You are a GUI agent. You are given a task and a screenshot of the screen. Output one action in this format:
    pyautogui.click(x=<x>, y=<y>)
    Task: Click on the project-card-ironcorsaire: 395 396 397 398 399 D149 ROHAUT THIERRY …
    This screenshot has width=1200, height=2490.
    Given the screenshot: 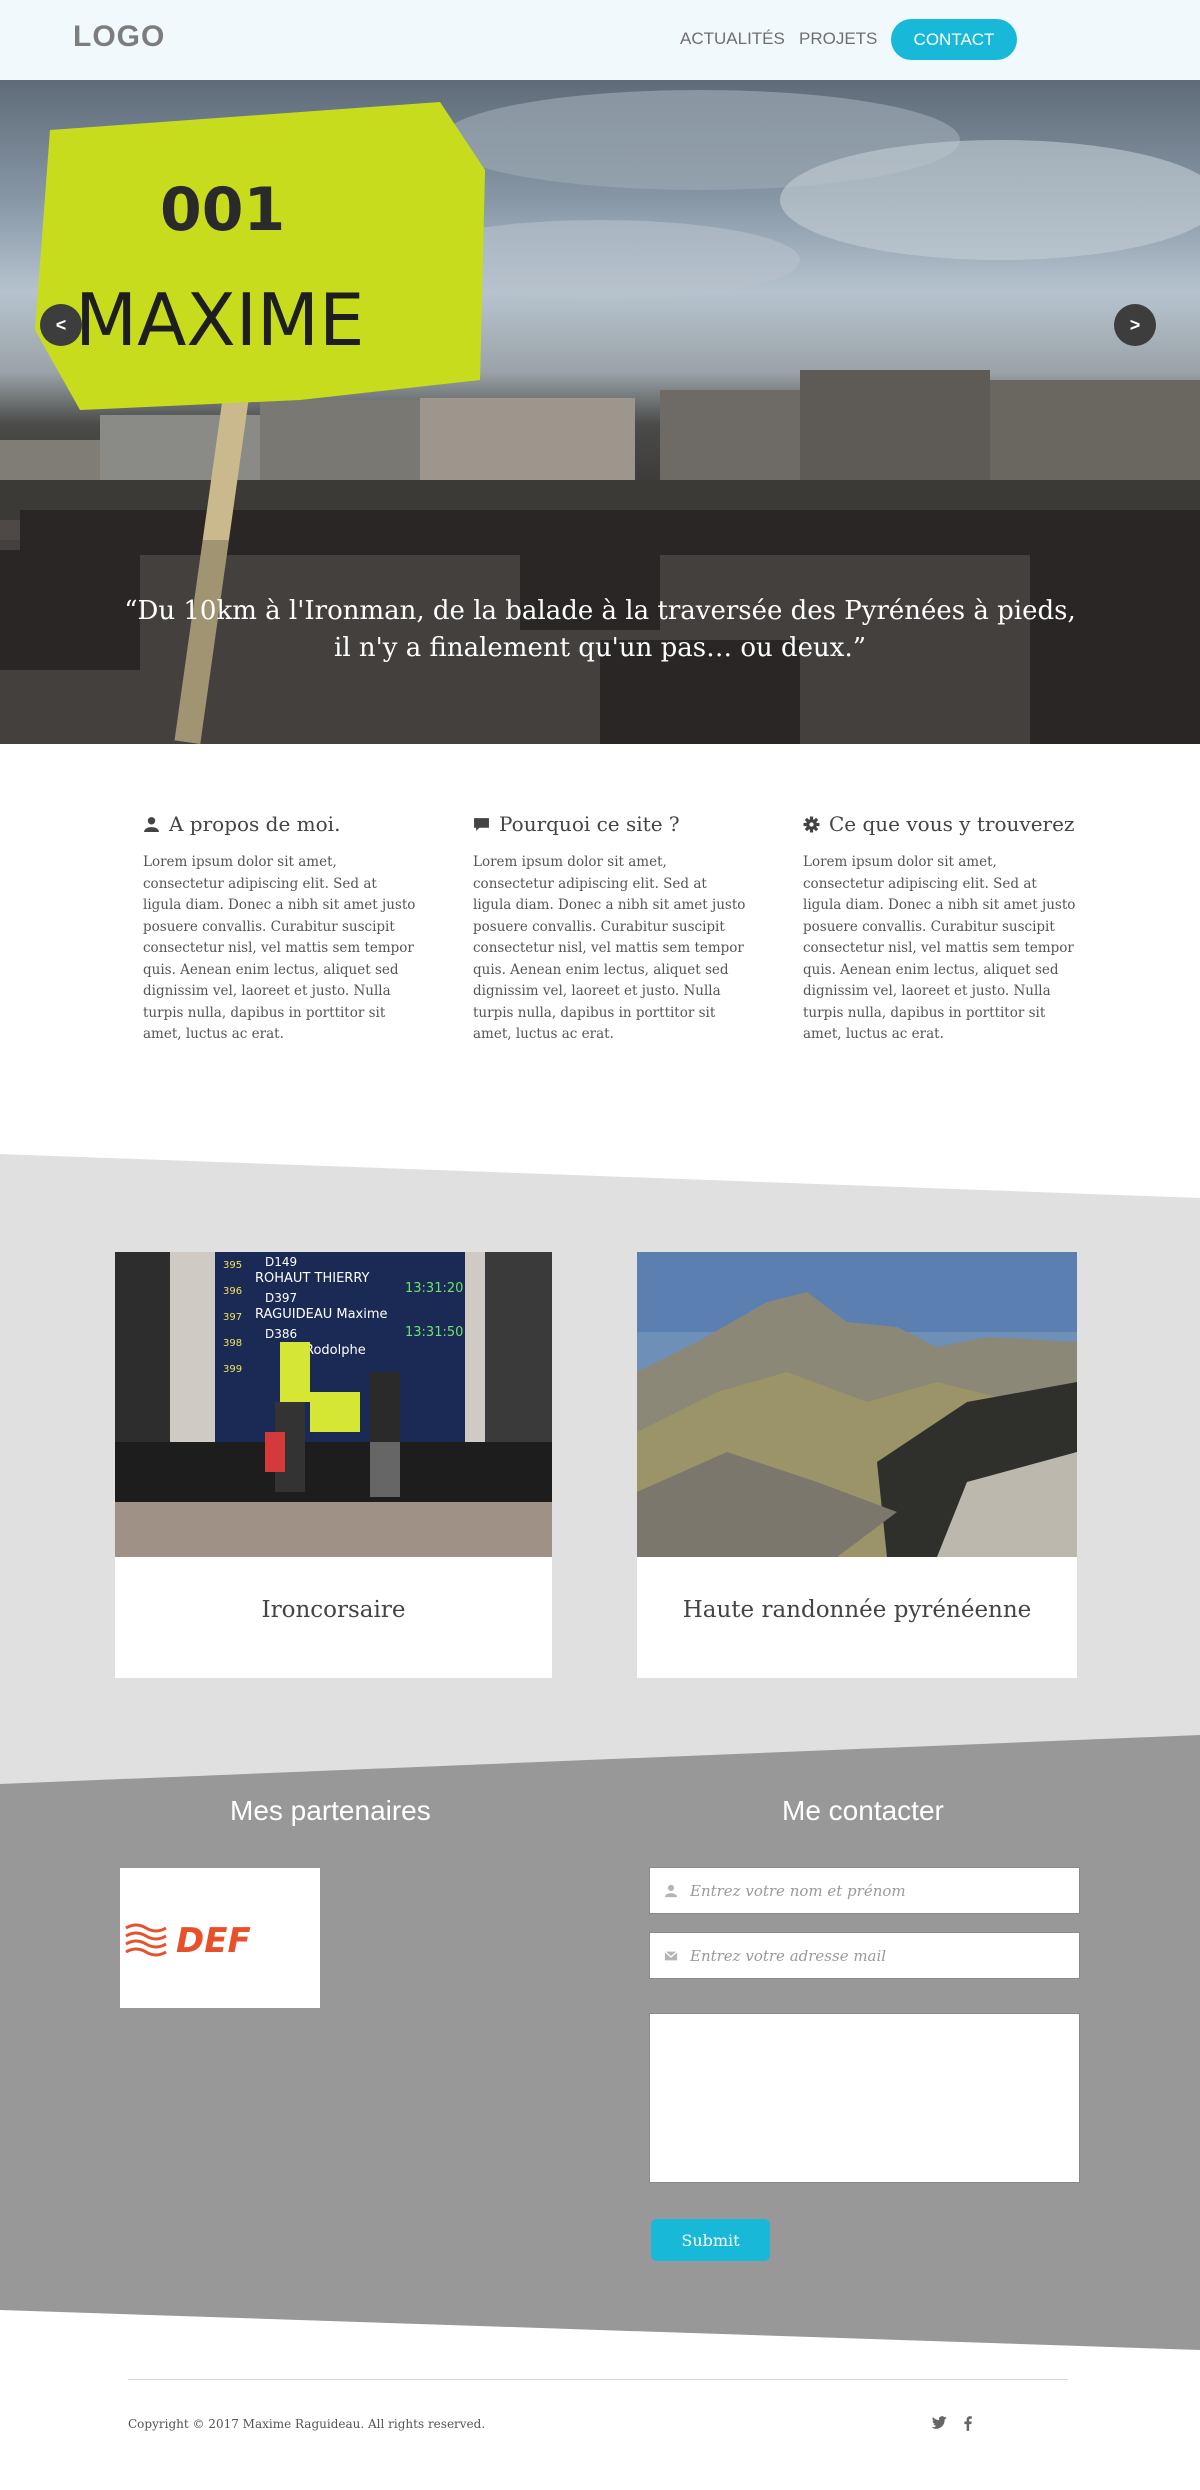 What is the action you would take?
    pyautogui.click(x=333, y=1465)
    